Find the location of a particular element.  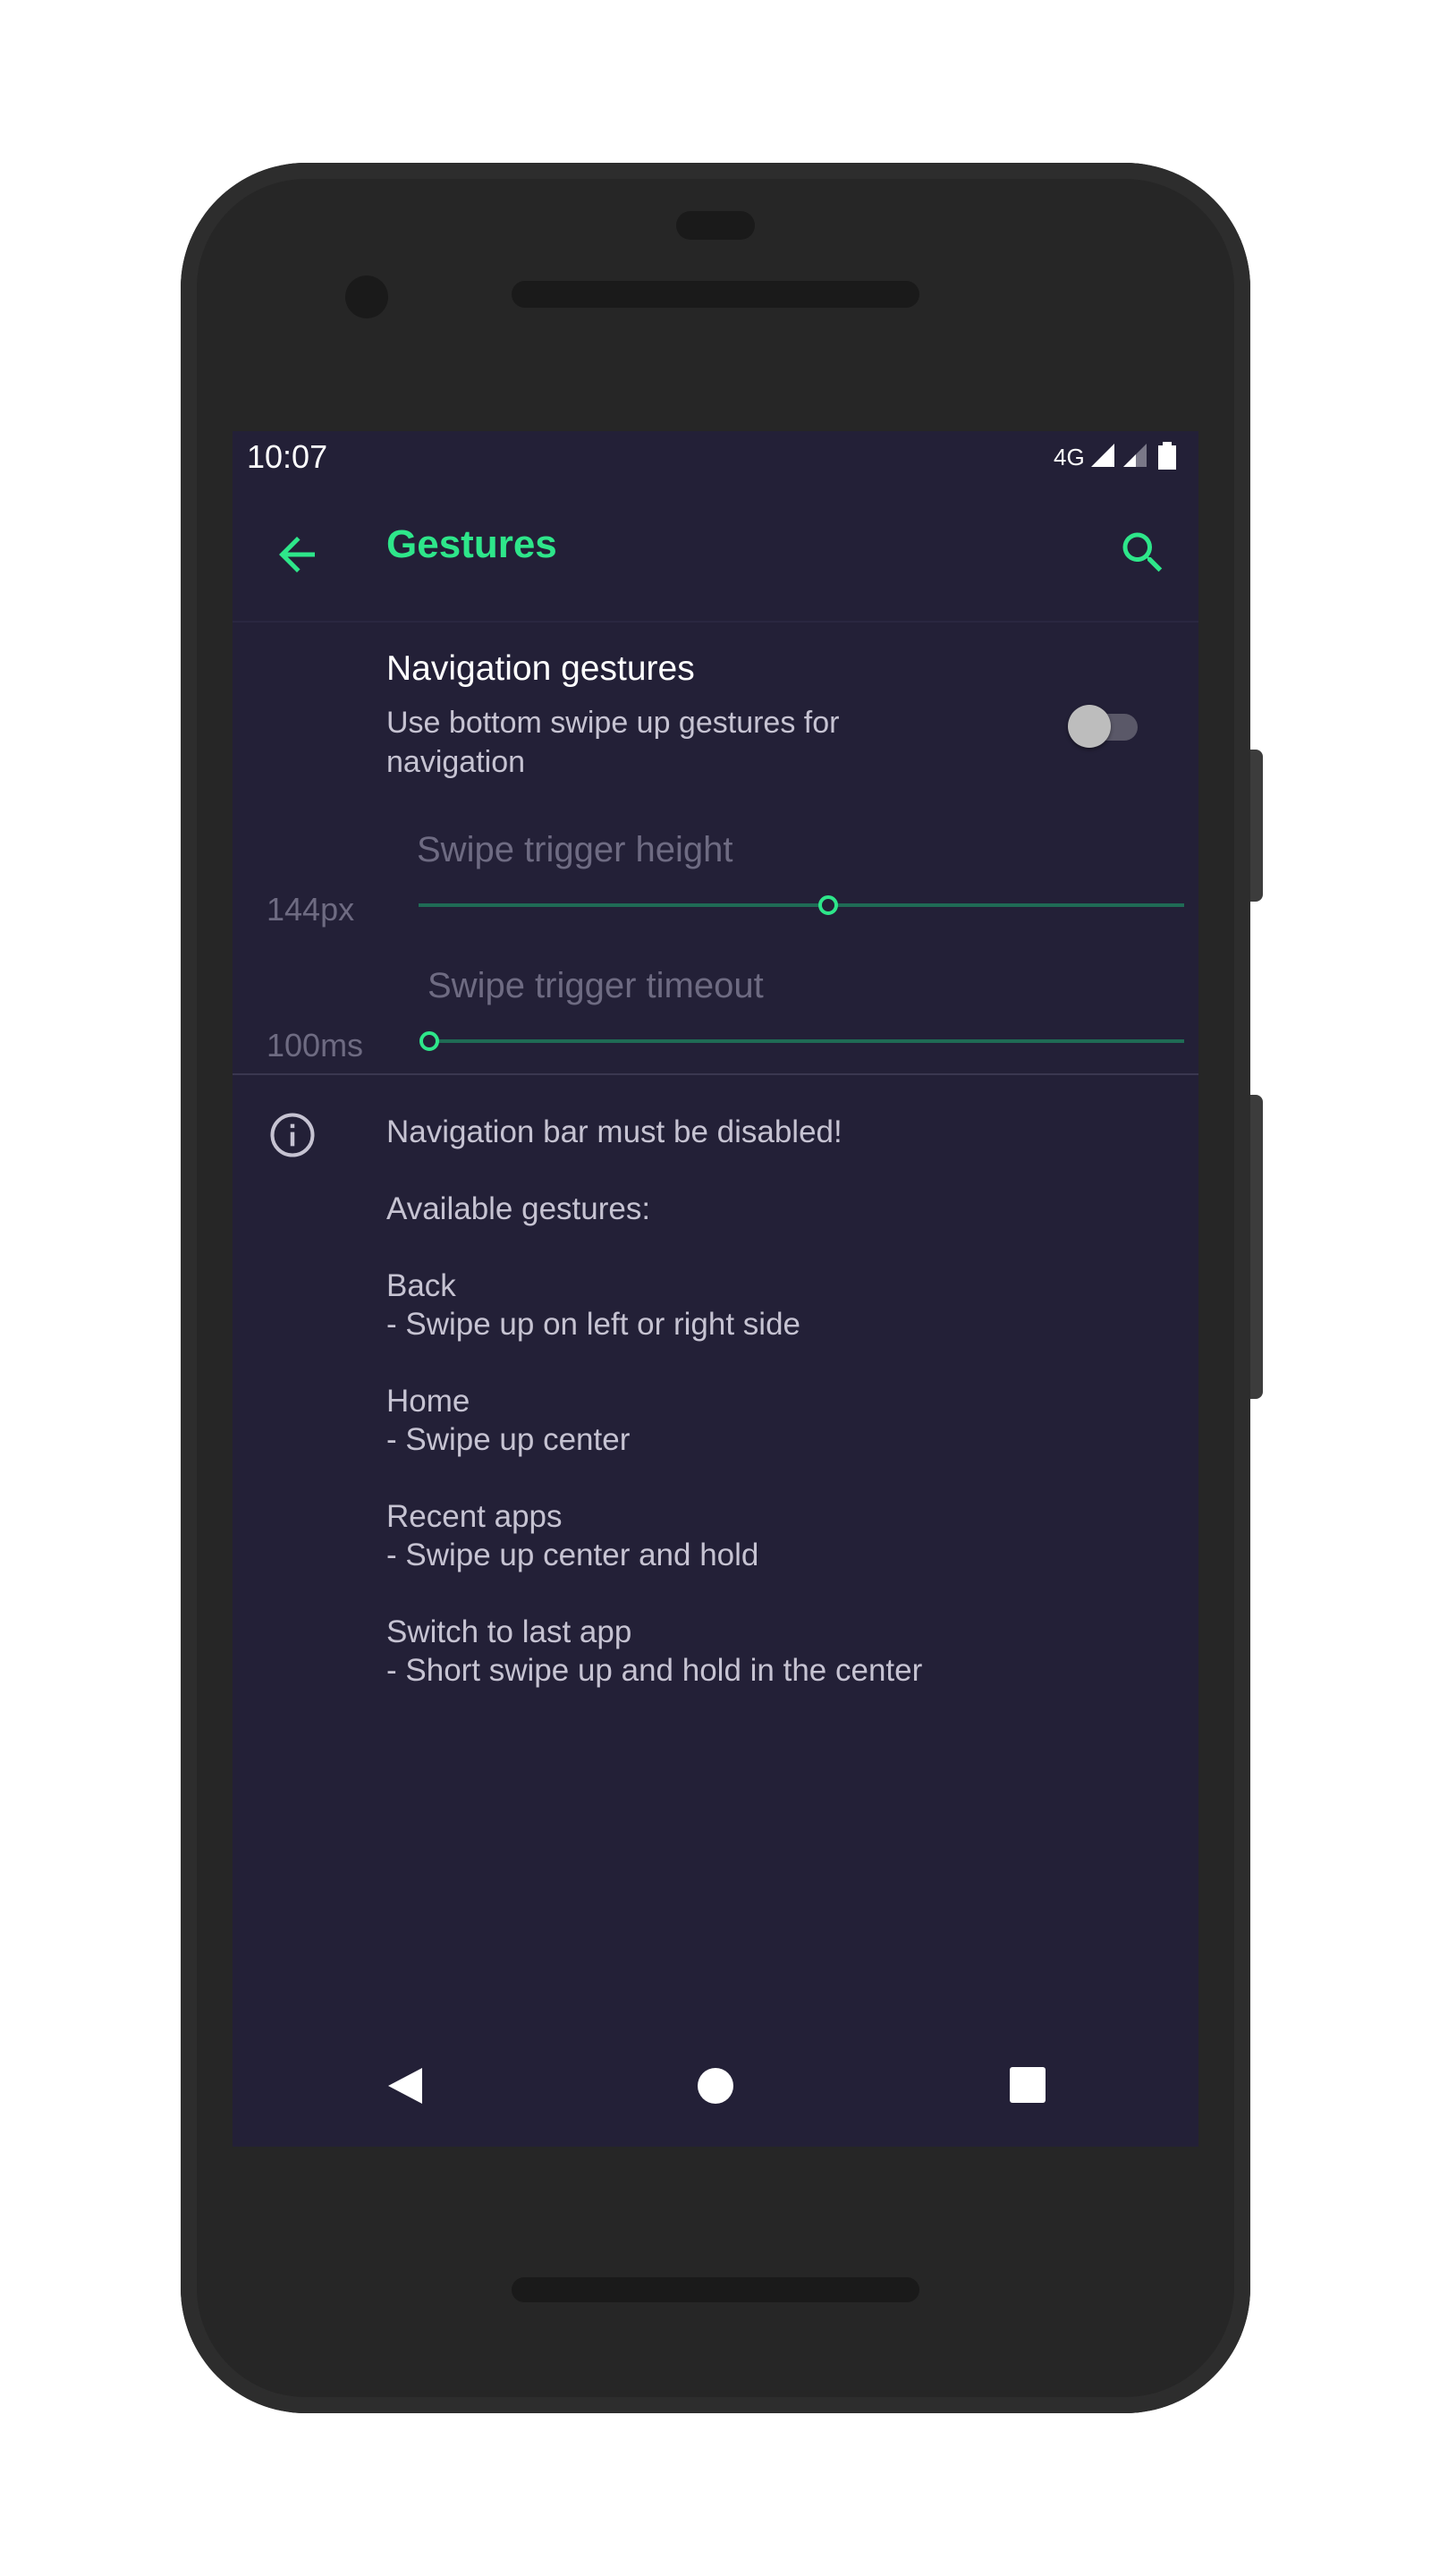

section-divider is located at coordinates (716, 1074).